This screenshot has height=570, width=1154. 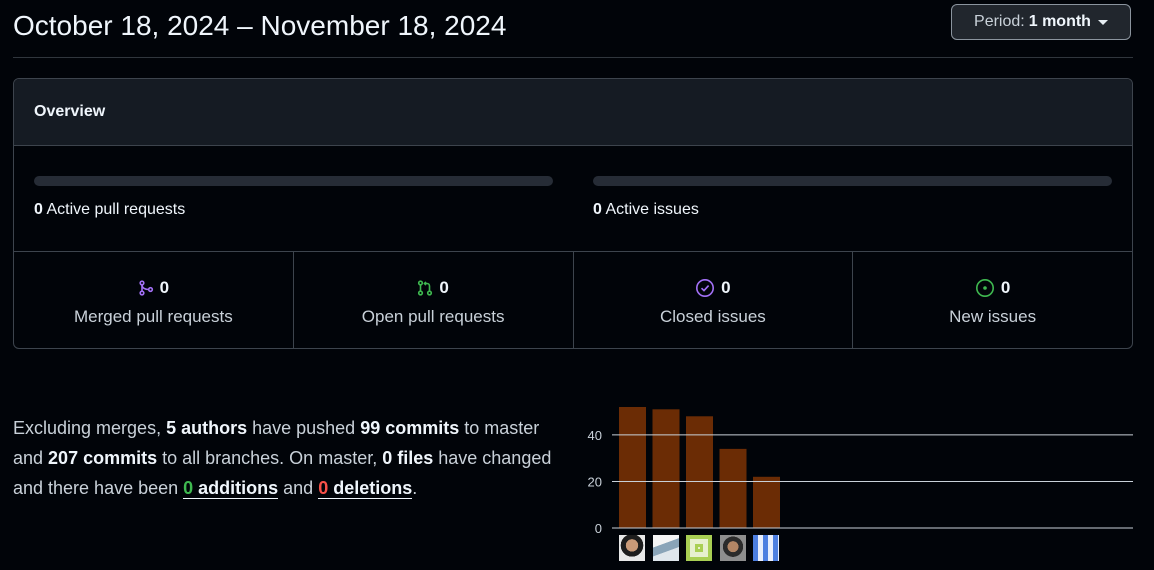 I want to click on additions-word: additions, so click(x=236, y=488).